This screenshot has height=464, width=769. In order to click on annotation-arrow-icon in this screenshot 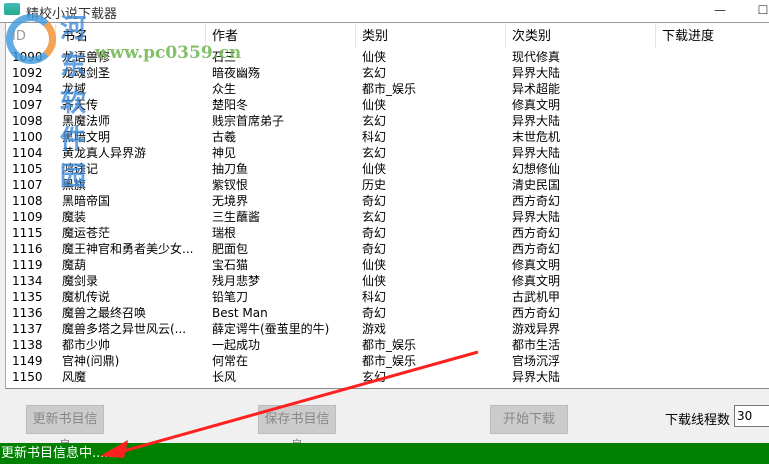, I will do `click(289, 404)`.